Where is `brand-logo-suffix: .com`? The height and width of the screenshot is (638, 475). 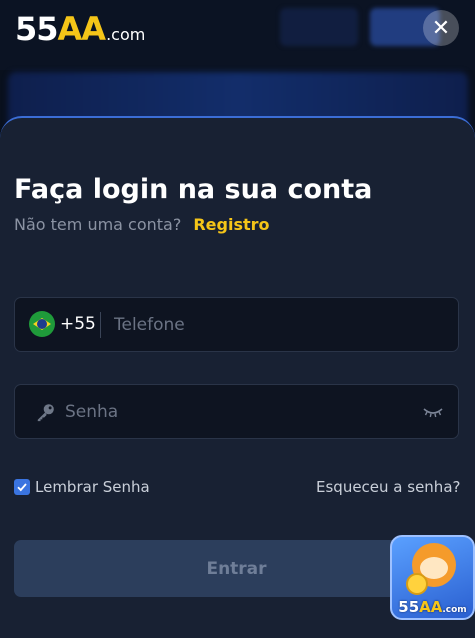 brand-logo-suffix: .com is located at coordinates (126, 34).